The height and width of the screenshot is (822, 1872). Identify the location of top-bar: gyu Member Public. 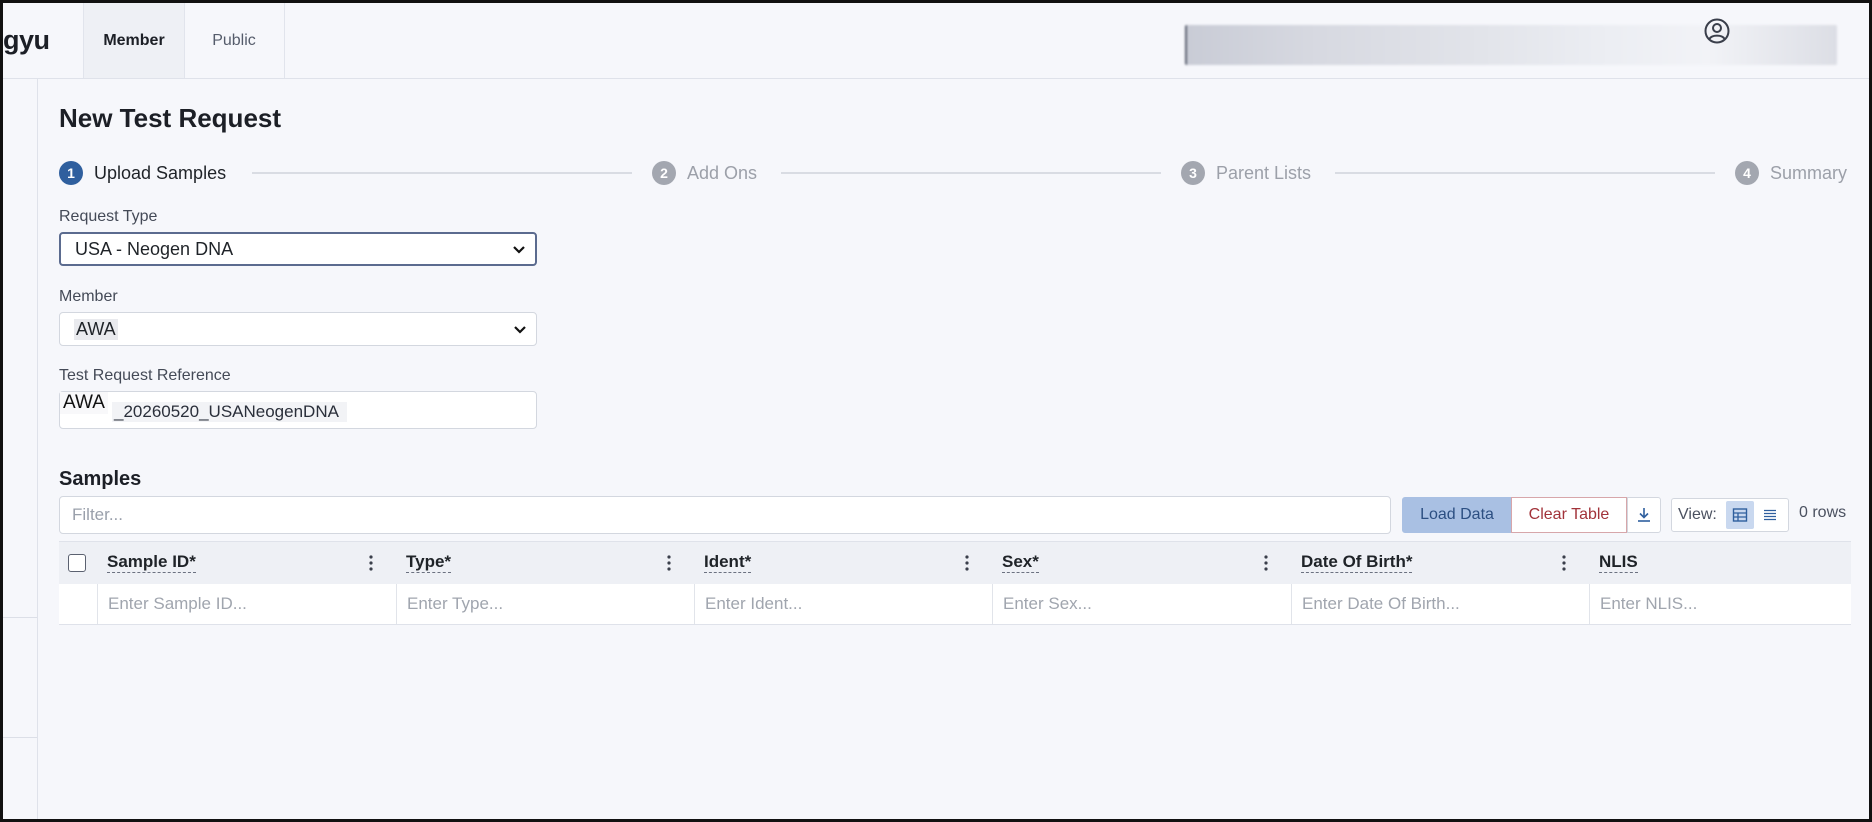
(936, 41).